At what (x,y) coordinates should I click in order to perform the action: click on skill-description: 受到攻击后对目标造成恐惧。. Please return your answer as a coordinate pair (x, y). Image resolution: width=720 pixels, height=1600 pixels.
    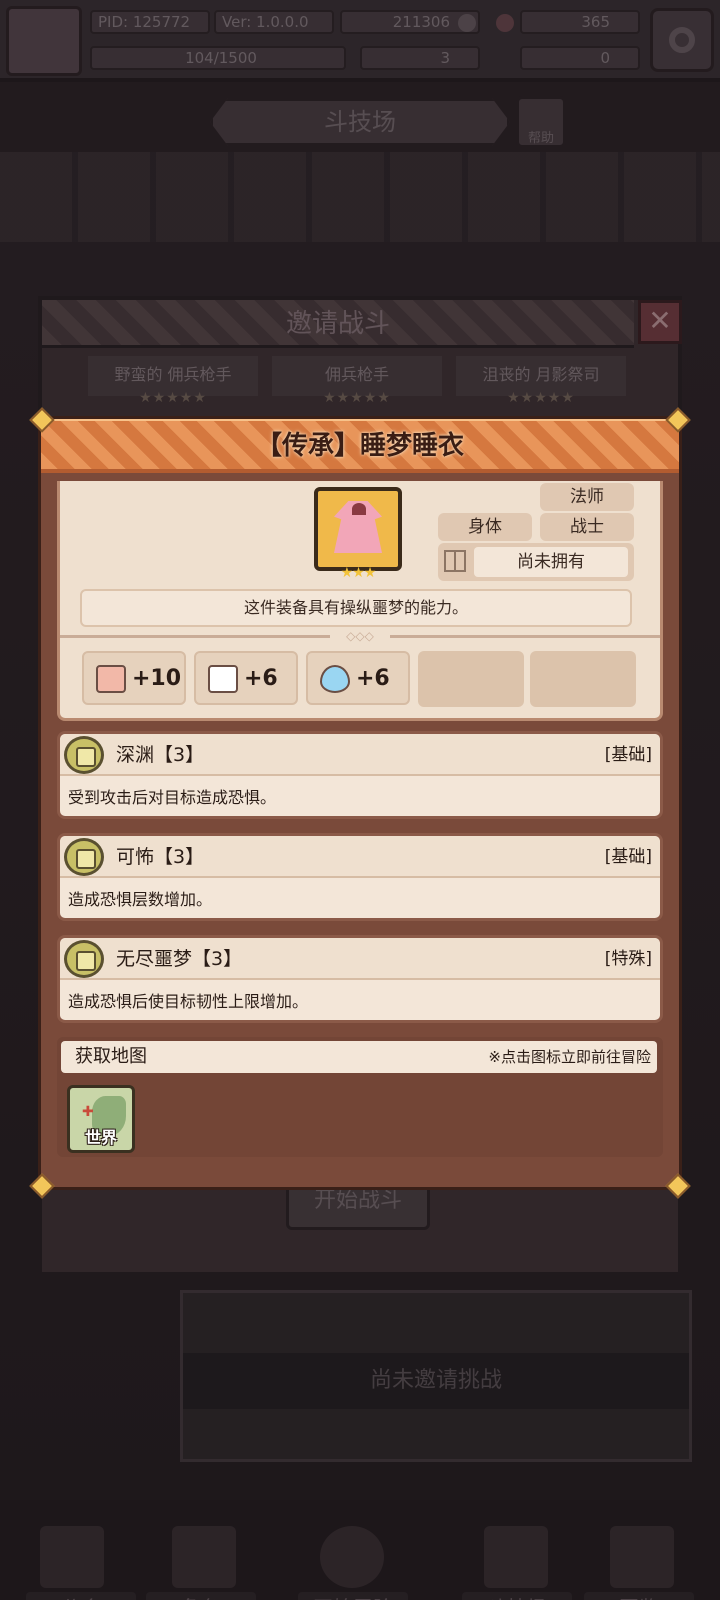
    Looking at the image, I should click on (172, 797).